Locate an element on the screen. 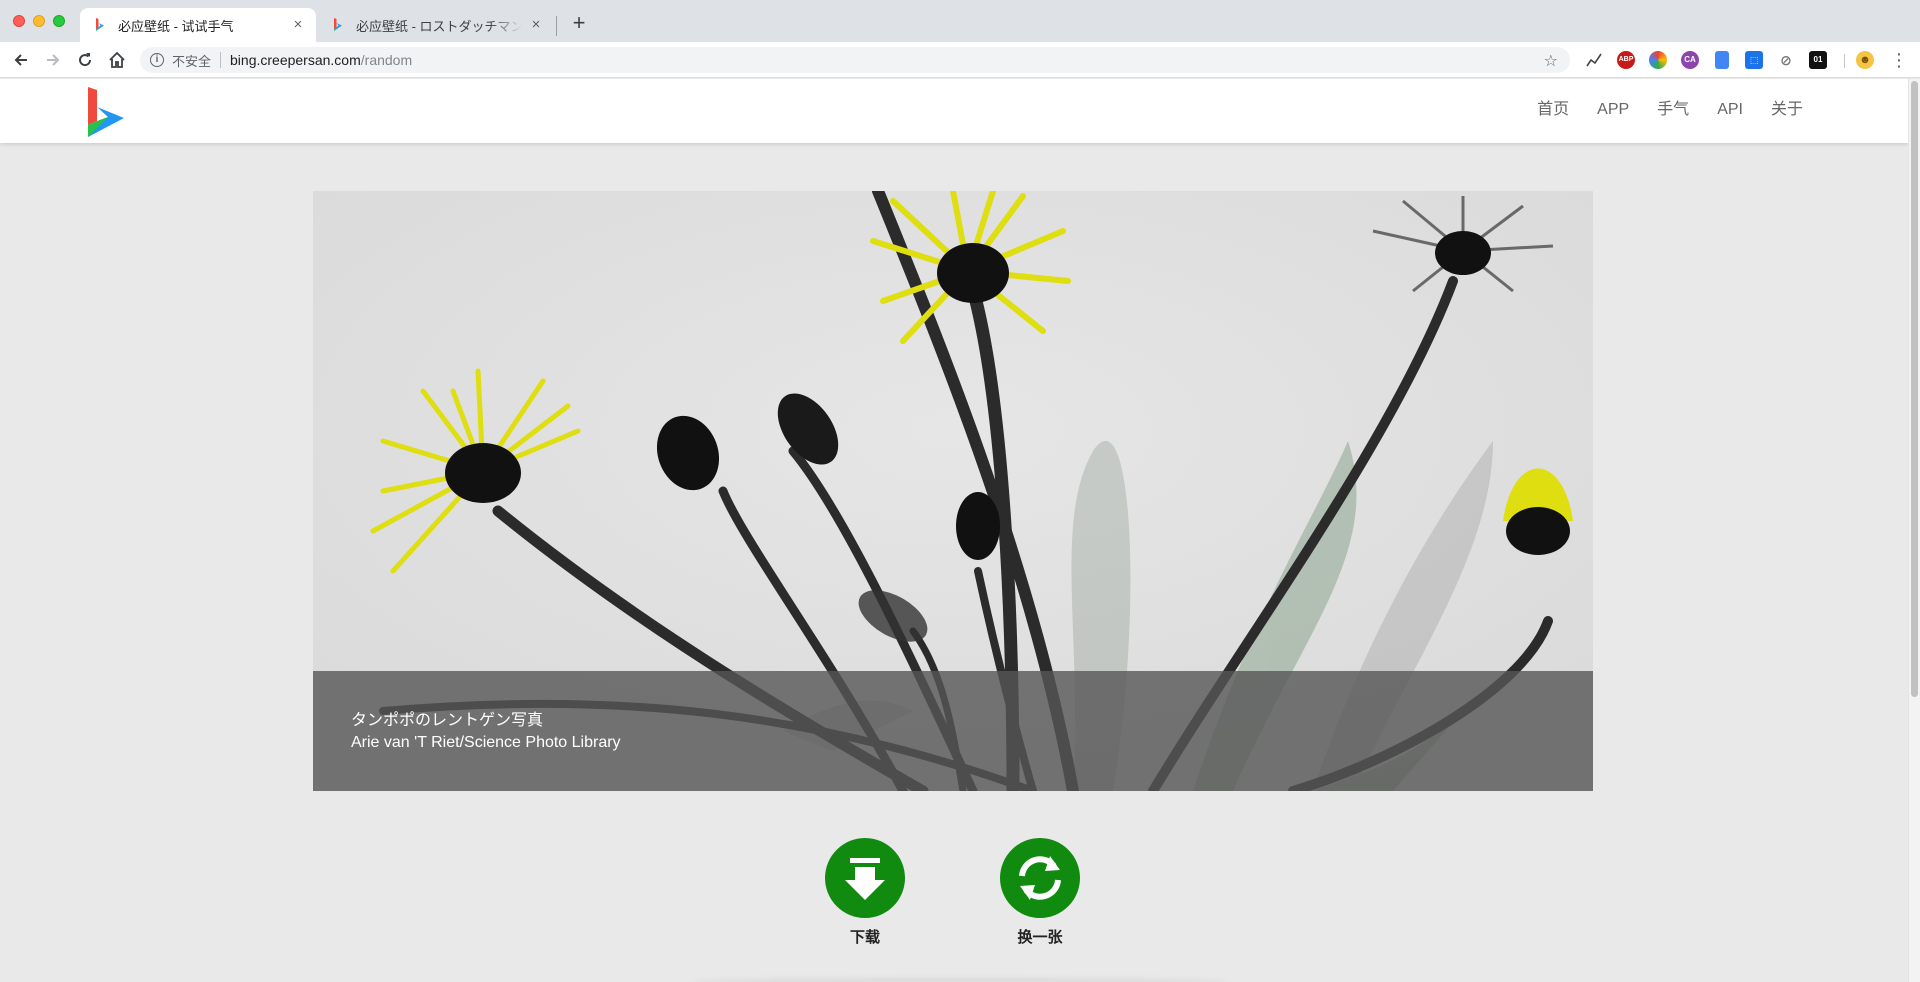  forward-arrow-icon is located at coordinates (53, 60).